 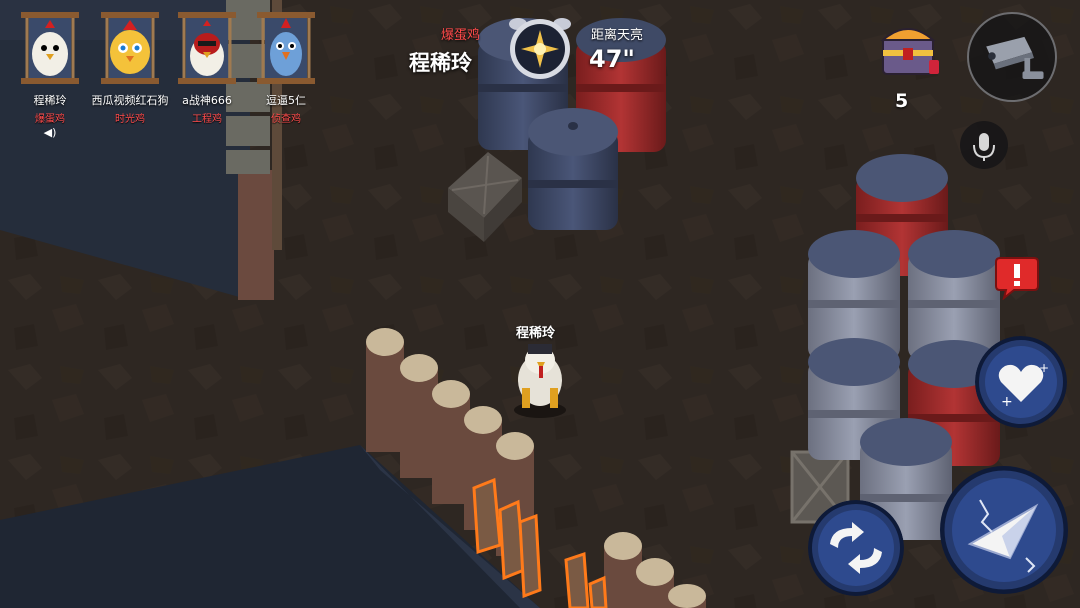 What do you see at coordinates (286, 119) in the screenshot?
I see `player-role: 侦查鸡` at bounding box center [286, 119].